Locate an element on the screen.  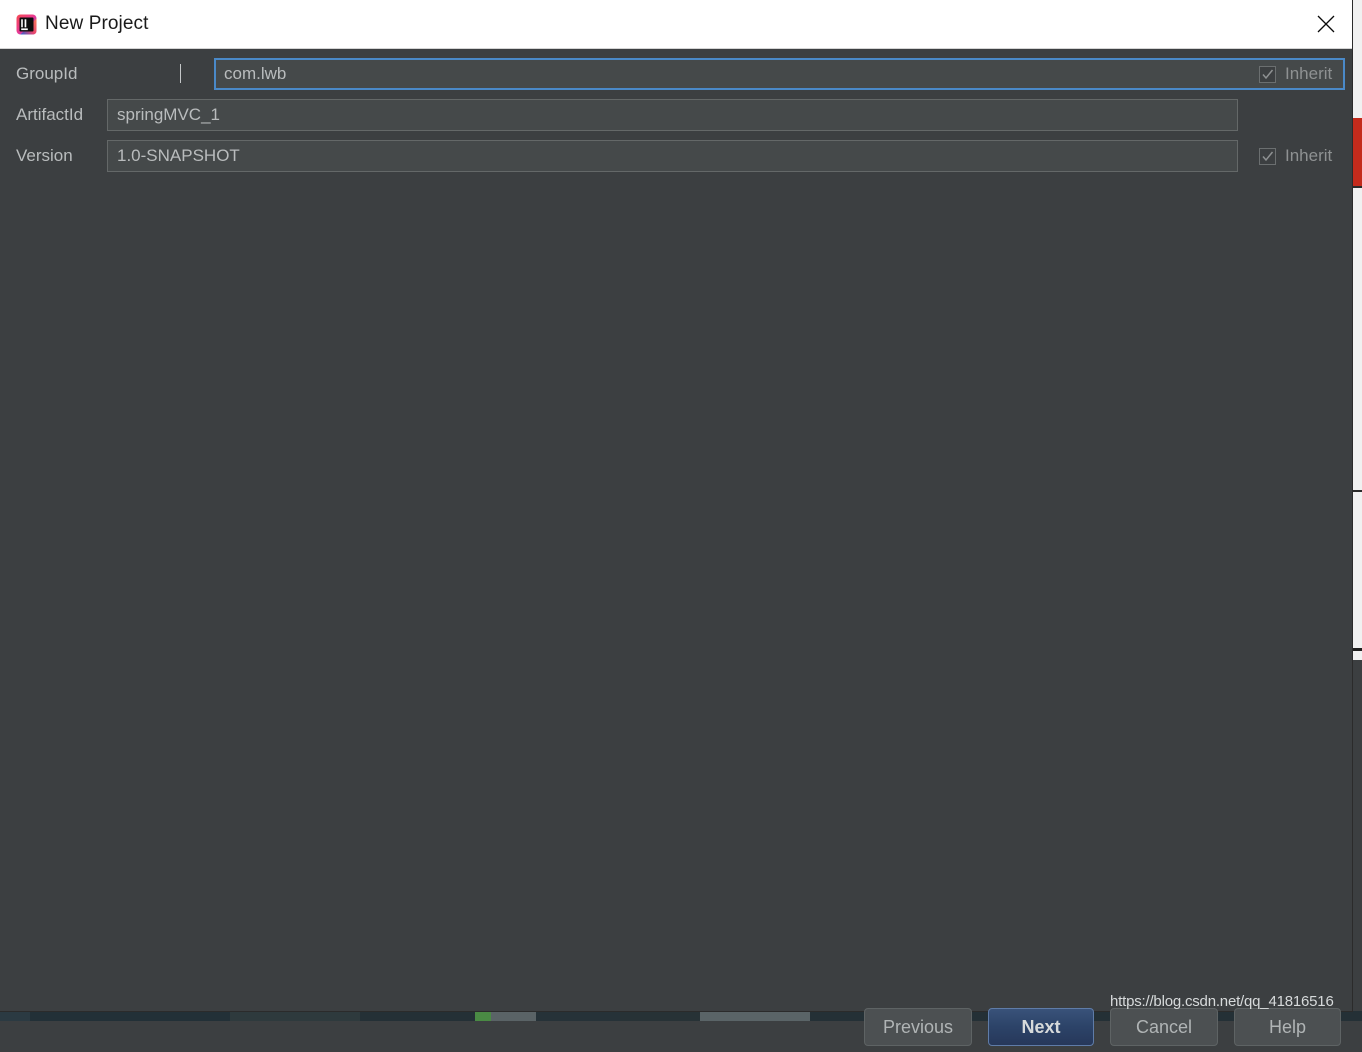
next-button: Next is located at coordinates (1041, 1027).